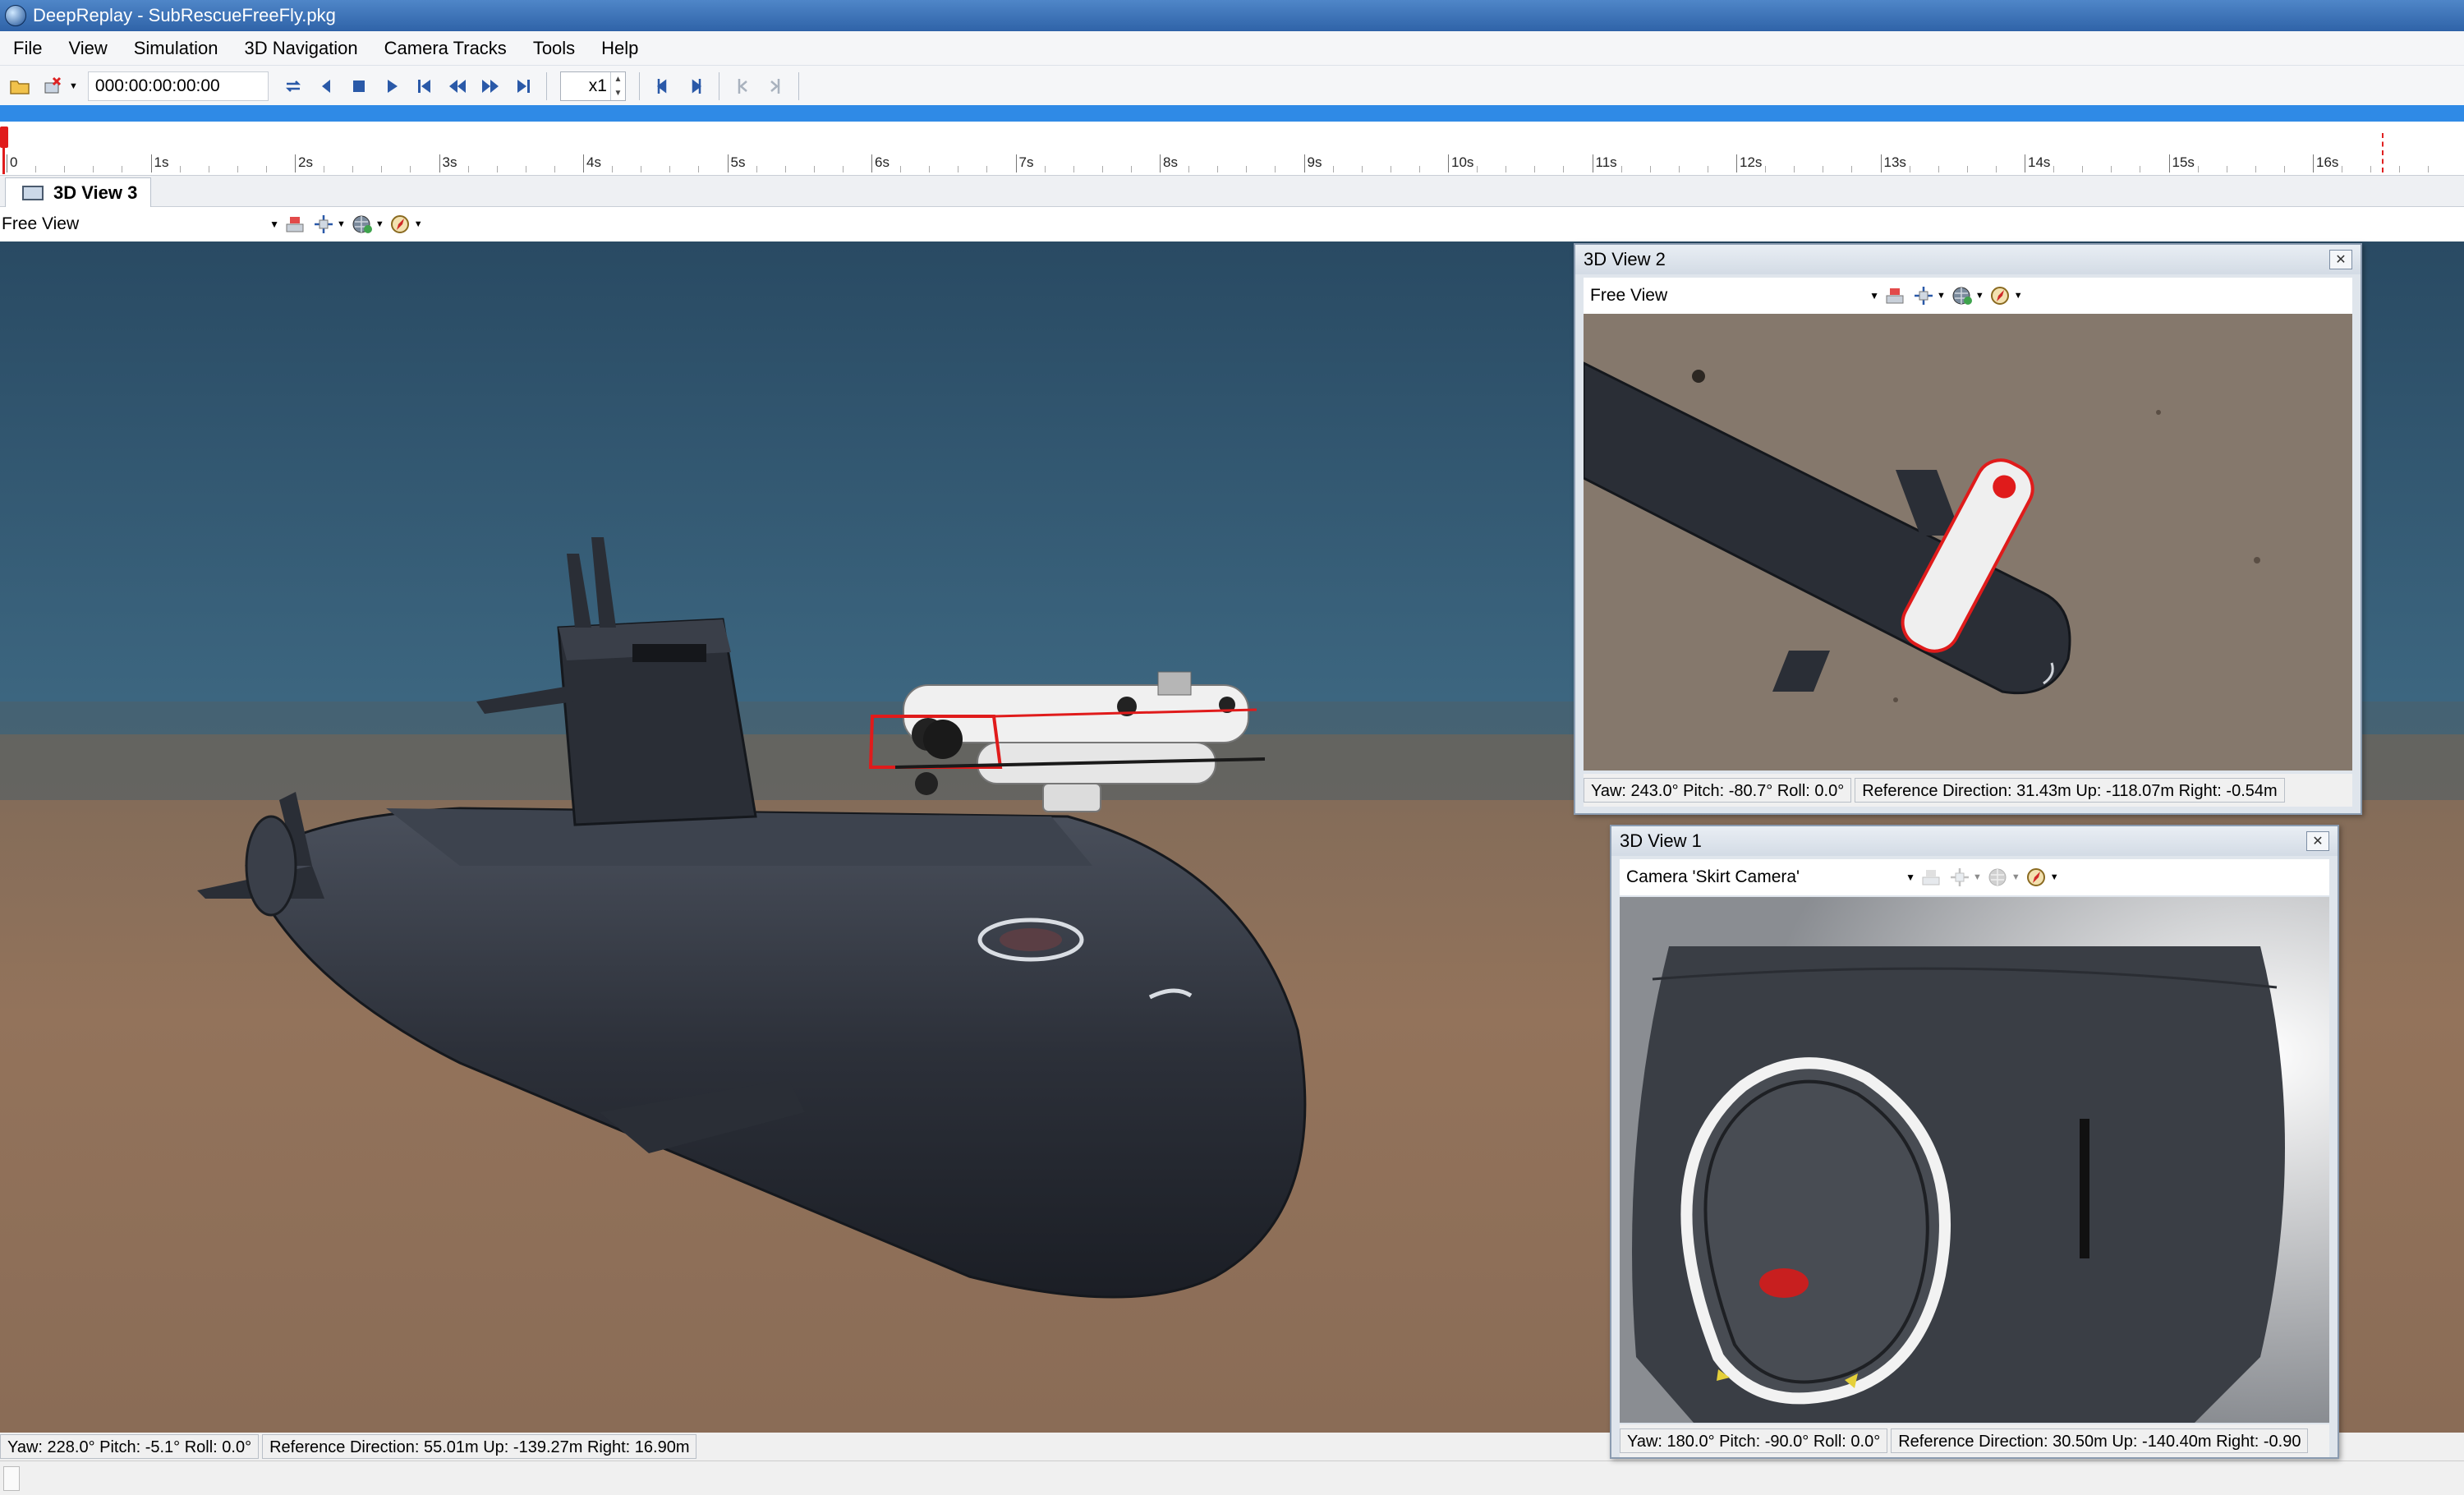 The height and width of the screenshot is (1495, 2464). Describe the element at coordinates (4, 150) in the screenshot. I see `playhead` at that location.